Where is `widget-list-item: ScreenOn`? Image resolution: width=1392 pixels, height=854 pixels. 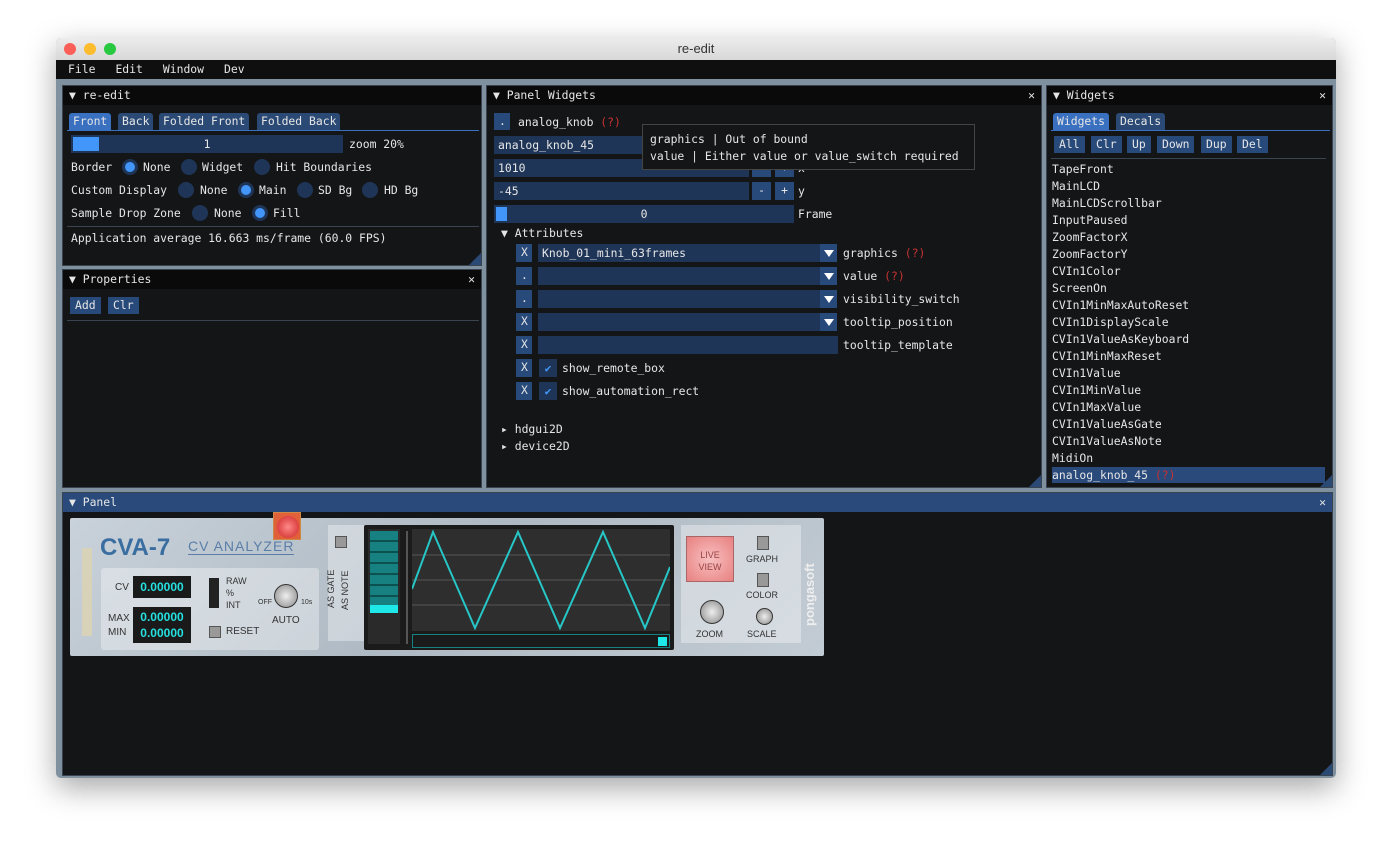 widget-list-item: ScreenOn is located at coordinates (1079, 288).